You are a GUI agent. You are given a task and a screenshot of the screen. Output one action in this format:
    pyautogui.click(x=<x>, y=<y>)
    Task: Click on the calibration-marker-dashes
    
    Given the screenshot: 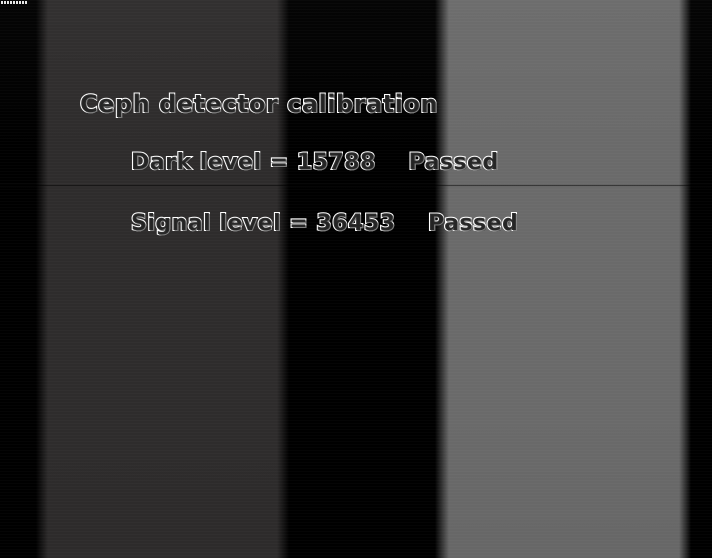 What is the action you would take?
    pyautogui.click(x=14, y=2)
    